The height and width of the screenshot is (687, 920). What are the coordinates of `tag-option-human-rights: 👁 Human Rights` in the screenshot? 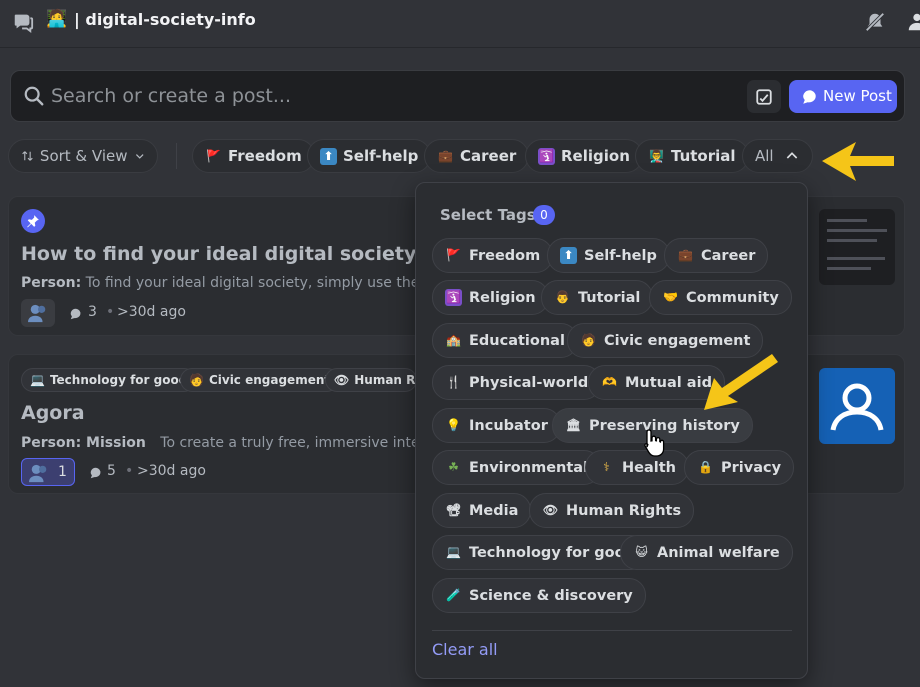 It's located at (612, 510).